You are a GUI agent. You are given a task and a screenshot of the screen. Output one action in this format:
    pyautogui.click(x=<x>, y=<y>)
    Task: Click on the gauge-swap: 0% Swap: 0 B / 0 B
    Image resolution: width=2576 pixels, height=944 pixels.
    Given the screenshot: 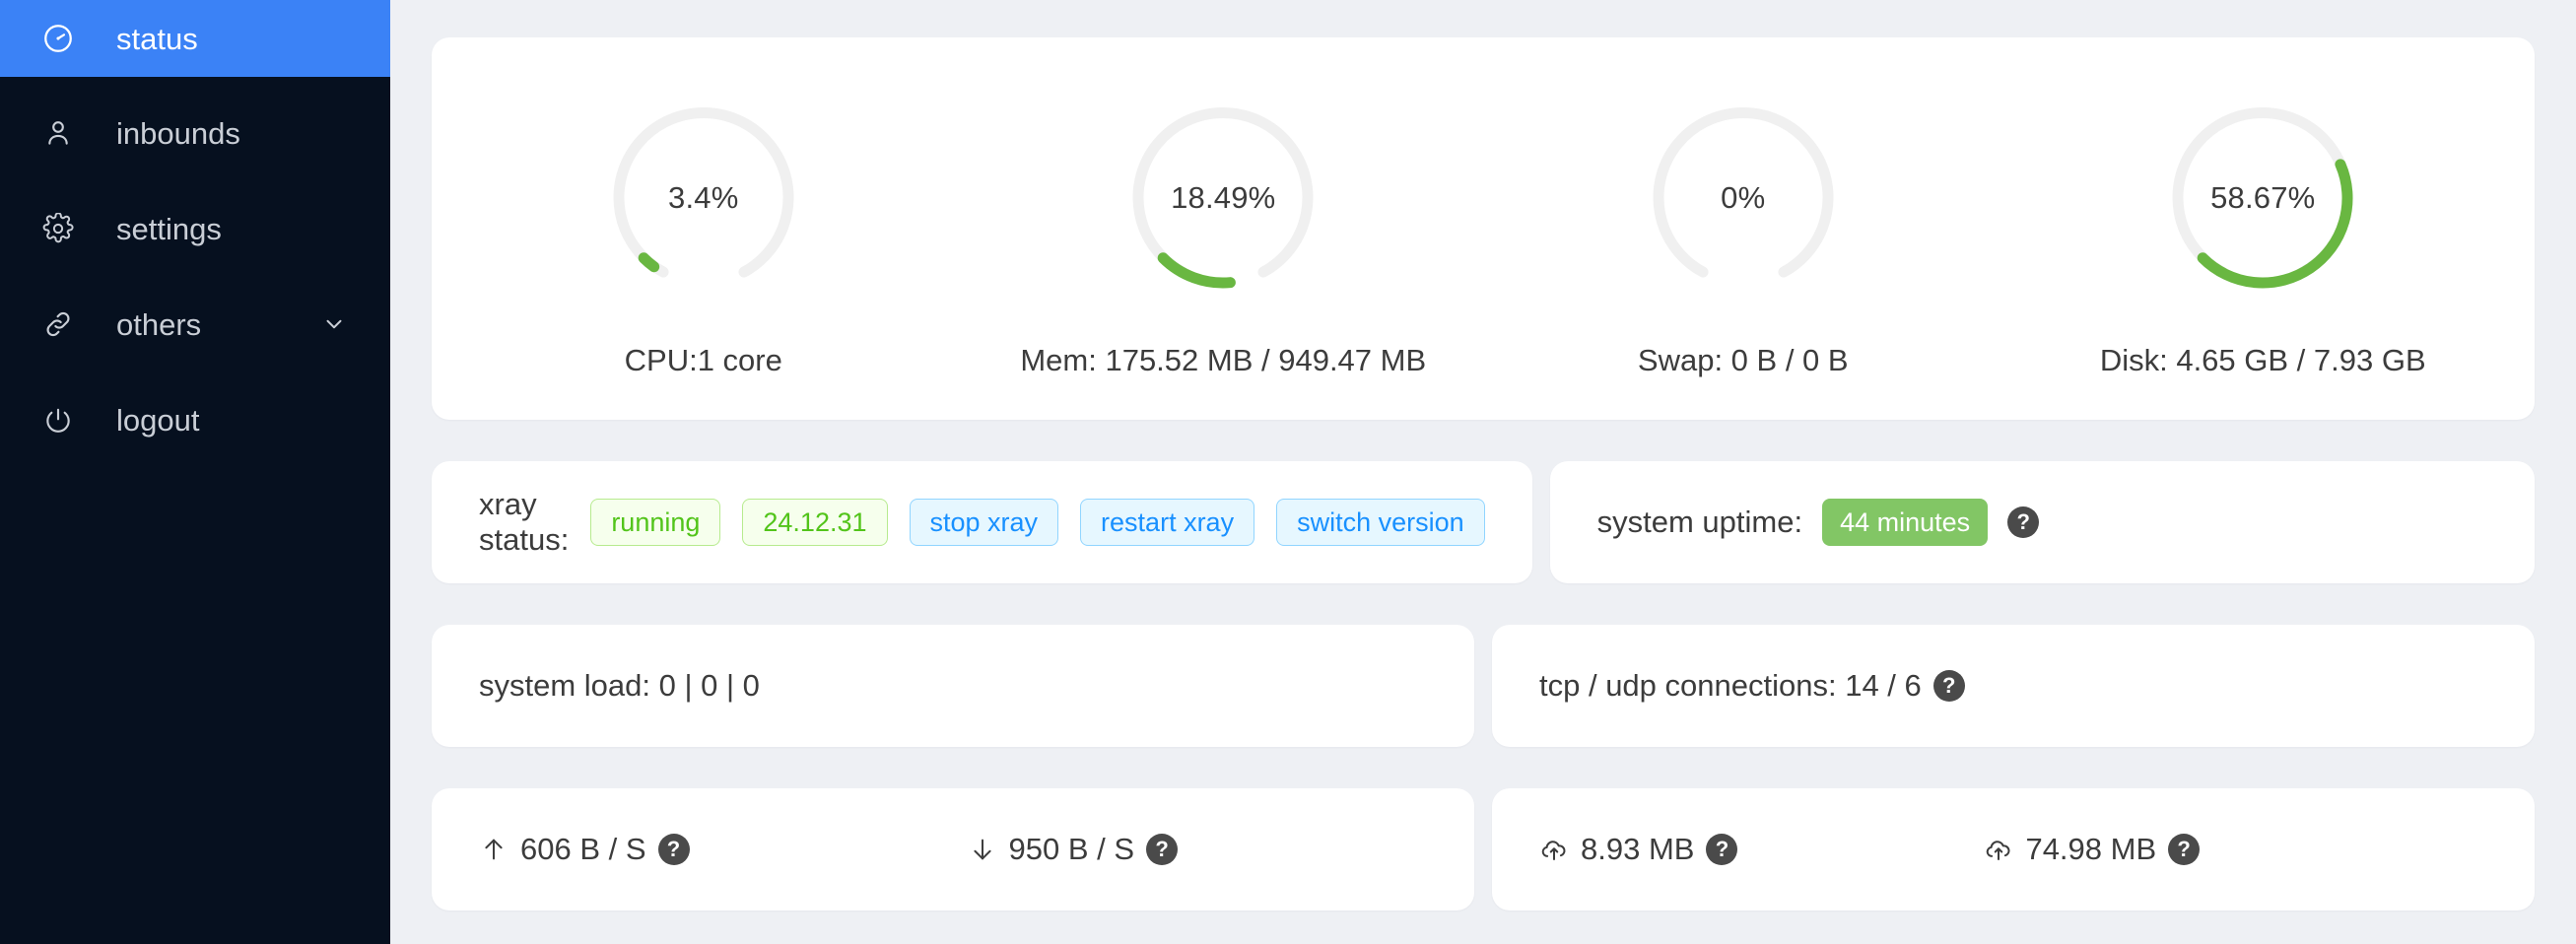 What is the action you would take?
    pyautogui.click(x=1743, y=229)
    